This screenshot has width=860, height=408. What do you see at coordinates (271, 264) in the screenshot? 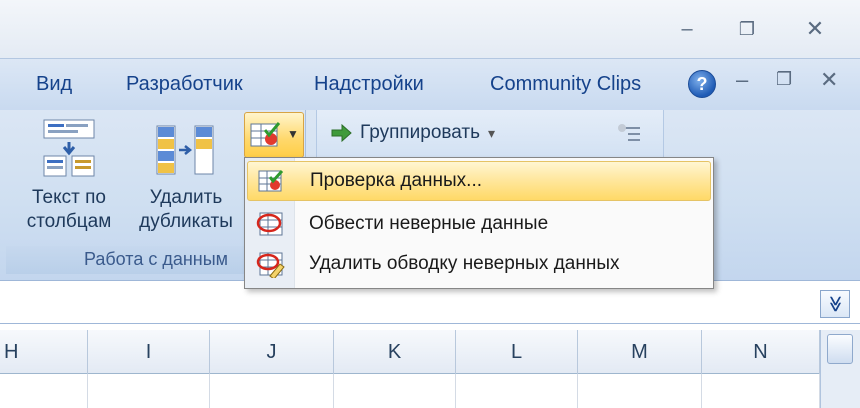
I see `clear-circles-icon` at bounding box center [271, 264].